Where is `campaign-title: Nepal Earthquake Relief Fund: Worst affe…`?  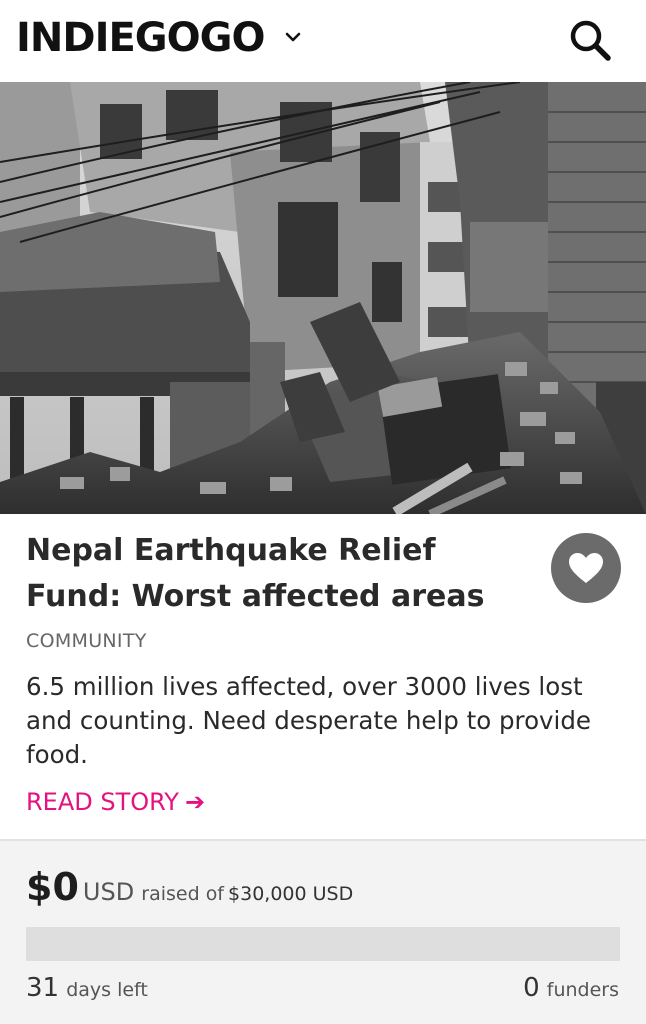
campaign-title: Nepal Earthquake Relief Fund: Worst affe… is located at coordinates (276, 574).